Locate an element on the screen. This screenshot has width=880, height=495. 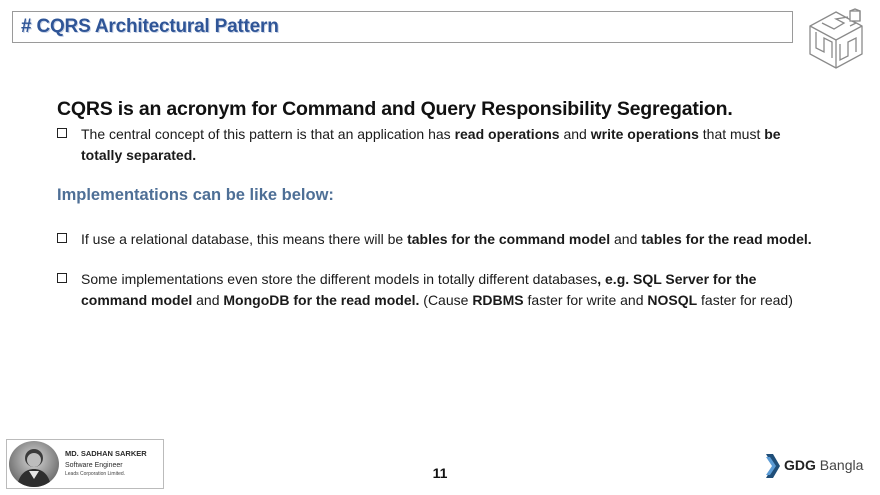
page-number: 11 is located at coordinates (440, 473).